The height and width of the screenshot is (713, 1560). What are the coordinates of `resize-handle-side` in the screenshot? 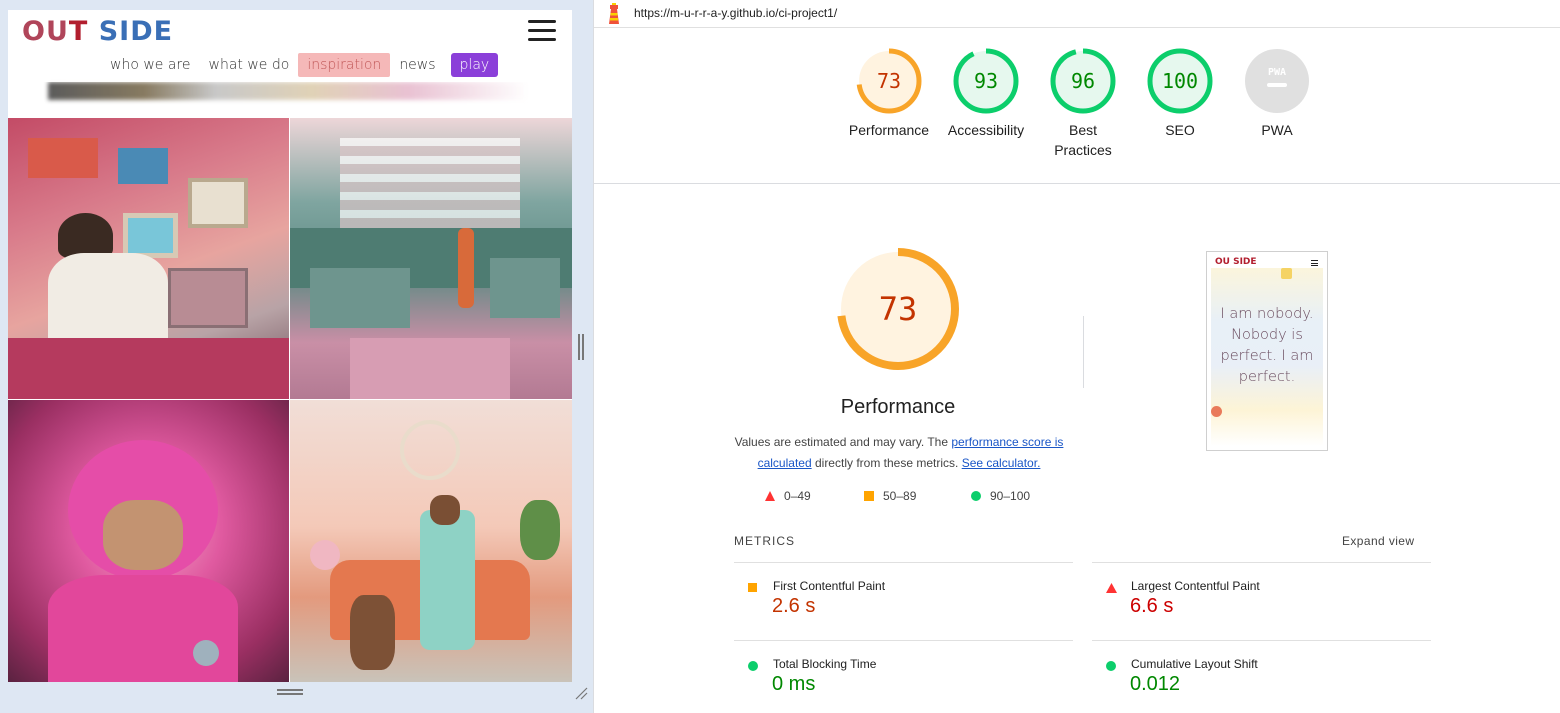 It's located at (581, 347).